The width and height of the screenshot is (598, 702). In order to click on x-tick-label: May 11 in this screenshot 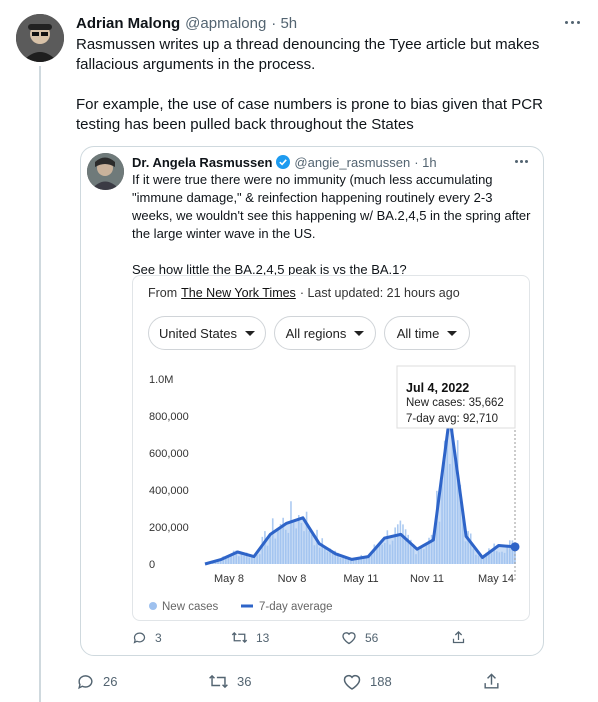, I will do `click(360, 579)`.